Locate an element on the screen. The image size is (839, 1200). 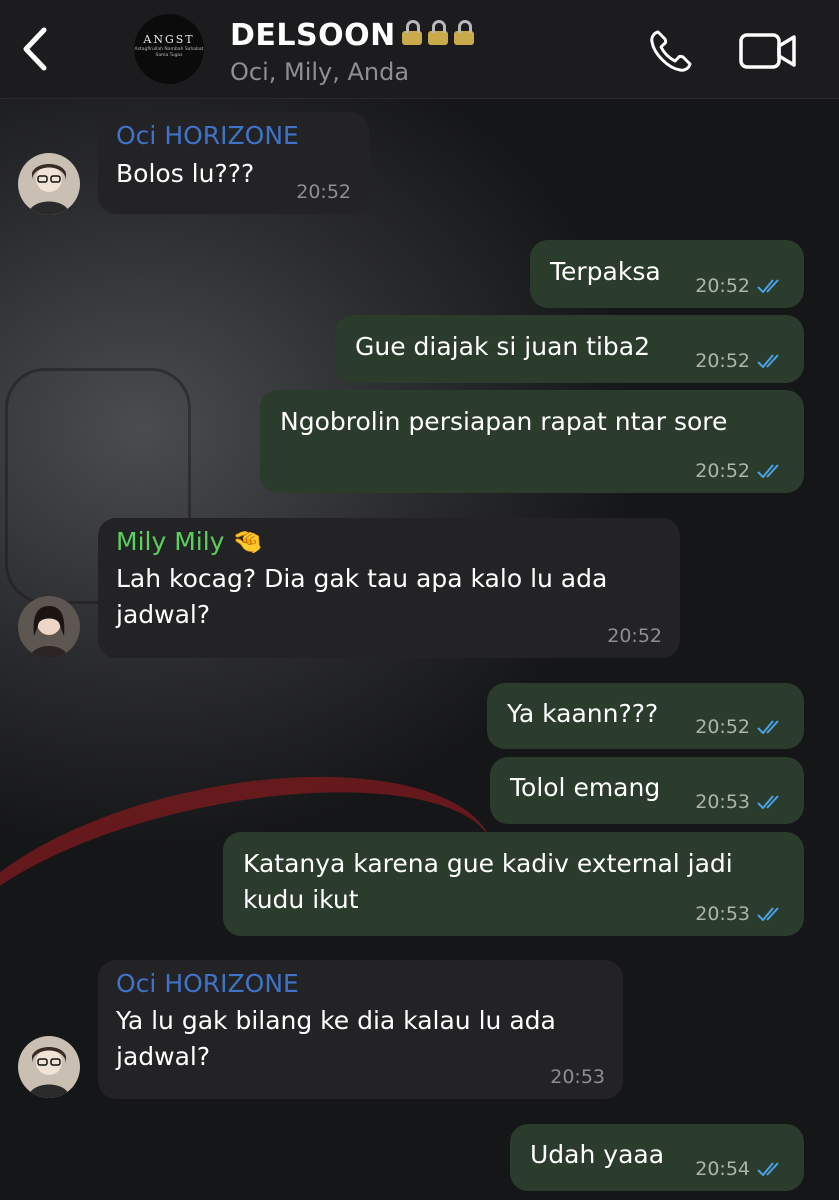
chevron-left-icon is located at coordinates (35, 49).